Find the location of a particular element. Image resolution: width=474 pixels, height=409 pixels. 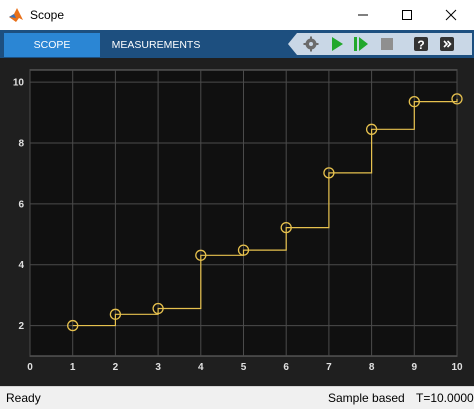

help-icon: ? is located at coordinates (421, 44).